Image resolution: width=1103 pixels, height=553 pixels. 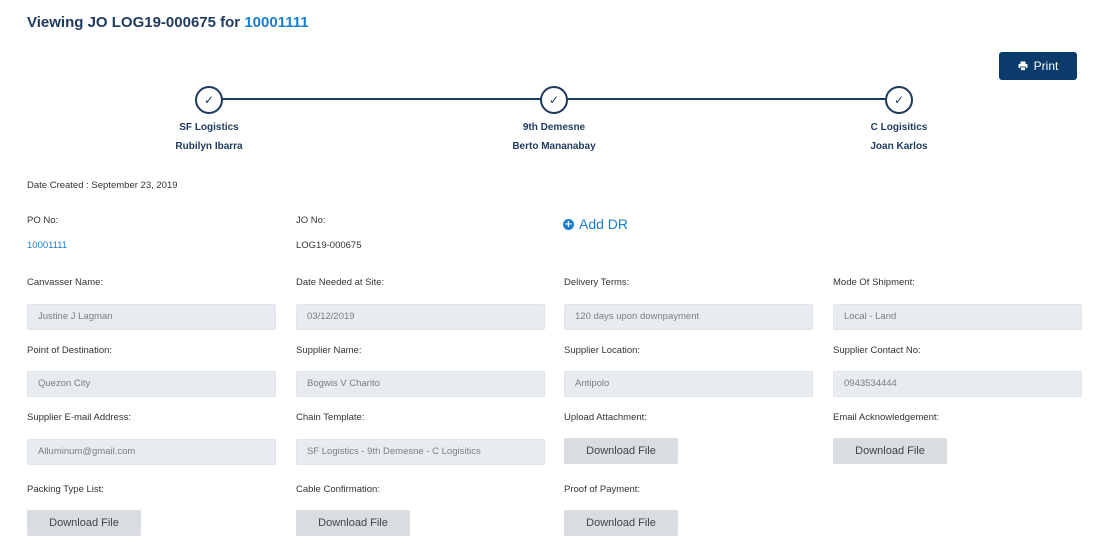 What do you see at coordinates (70, 350) in the screenshot?
I see `destination-label: Point of Destination:` at bounding box center [70, 350].